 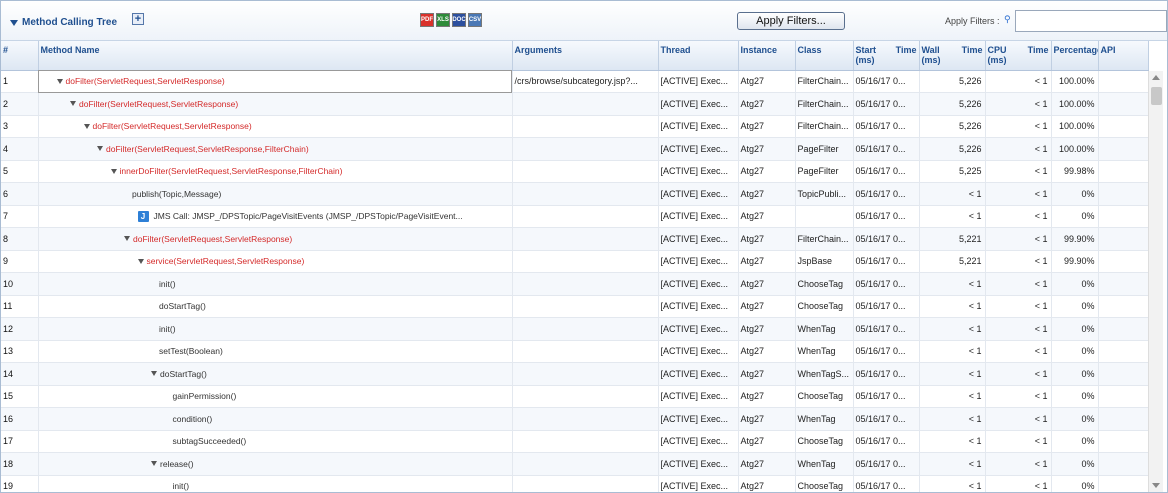 I want to click on search-icon: ⚲, so click(x=1007, y=19).